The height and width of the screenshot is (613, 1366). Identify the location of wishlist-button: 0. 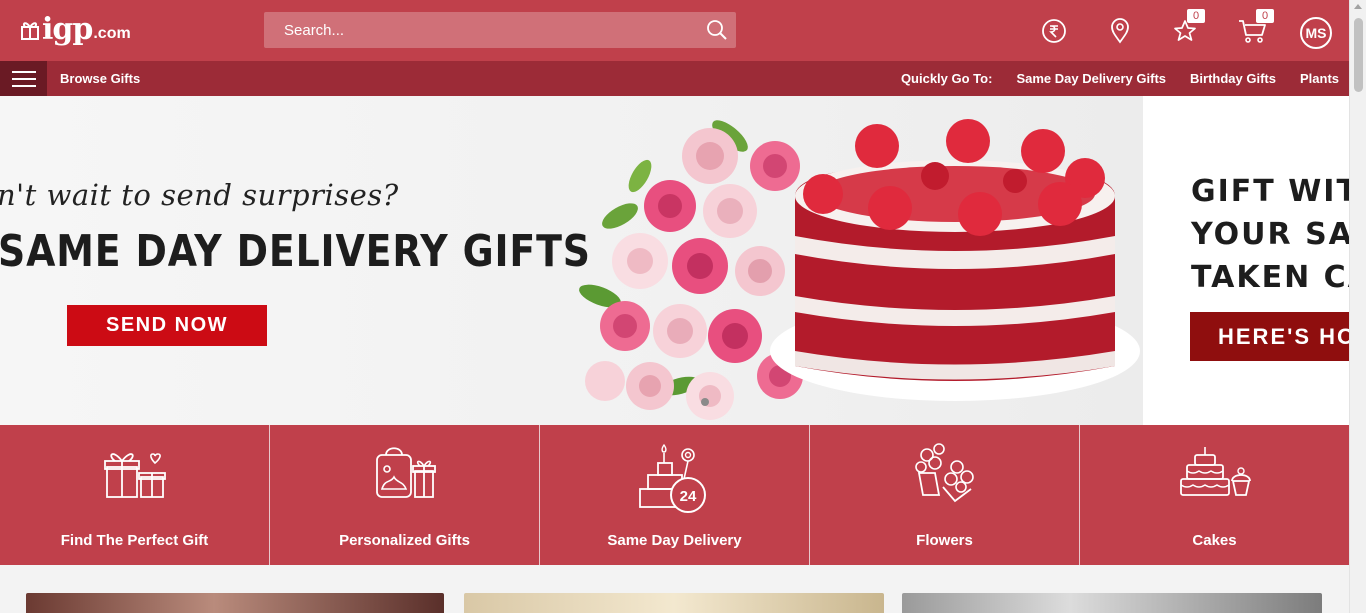
(1188, 27).